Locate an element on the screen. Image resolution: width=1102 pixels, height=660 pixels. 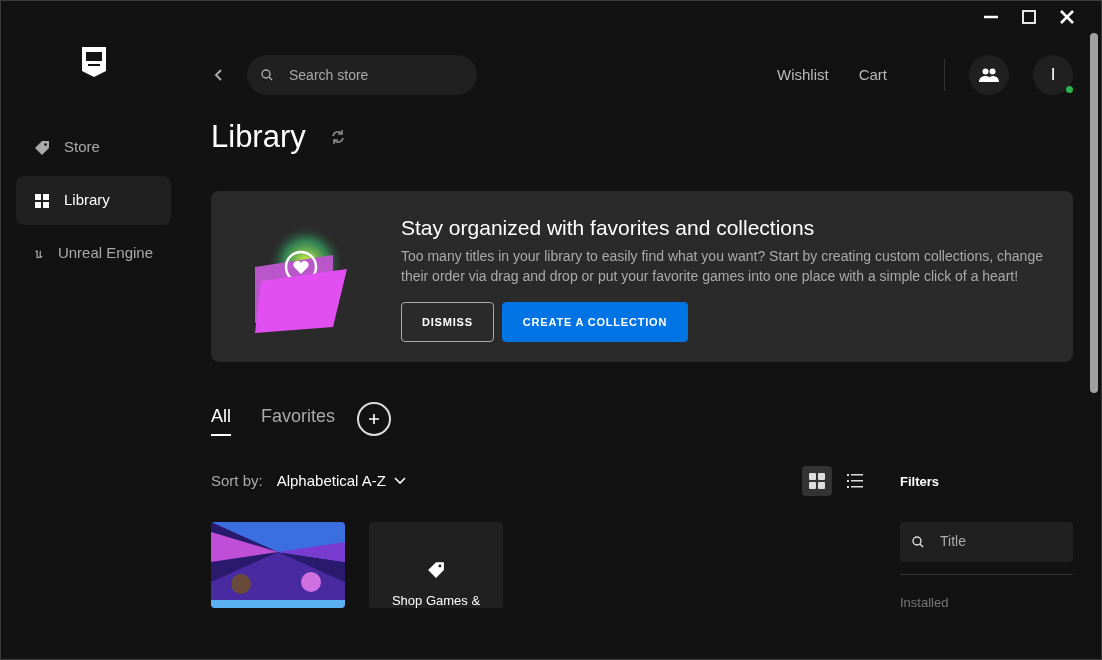
tab: All is located at coordinates (221, 419).